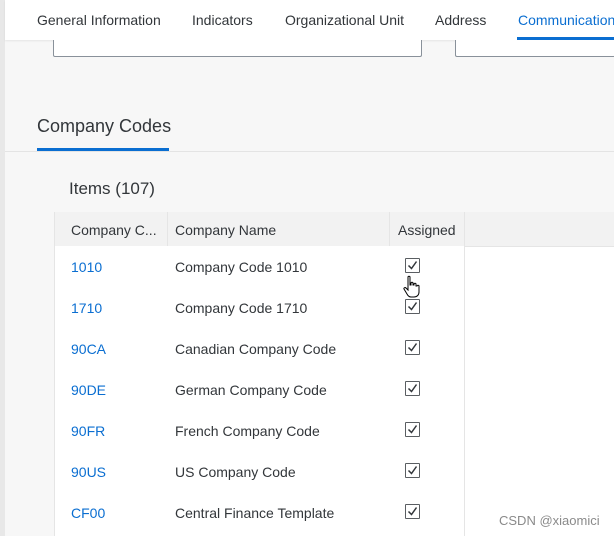  Describe the element at coordinates (549, 520) in the screenshot. I see `watermark: CSDN @xiaomici` at that location.